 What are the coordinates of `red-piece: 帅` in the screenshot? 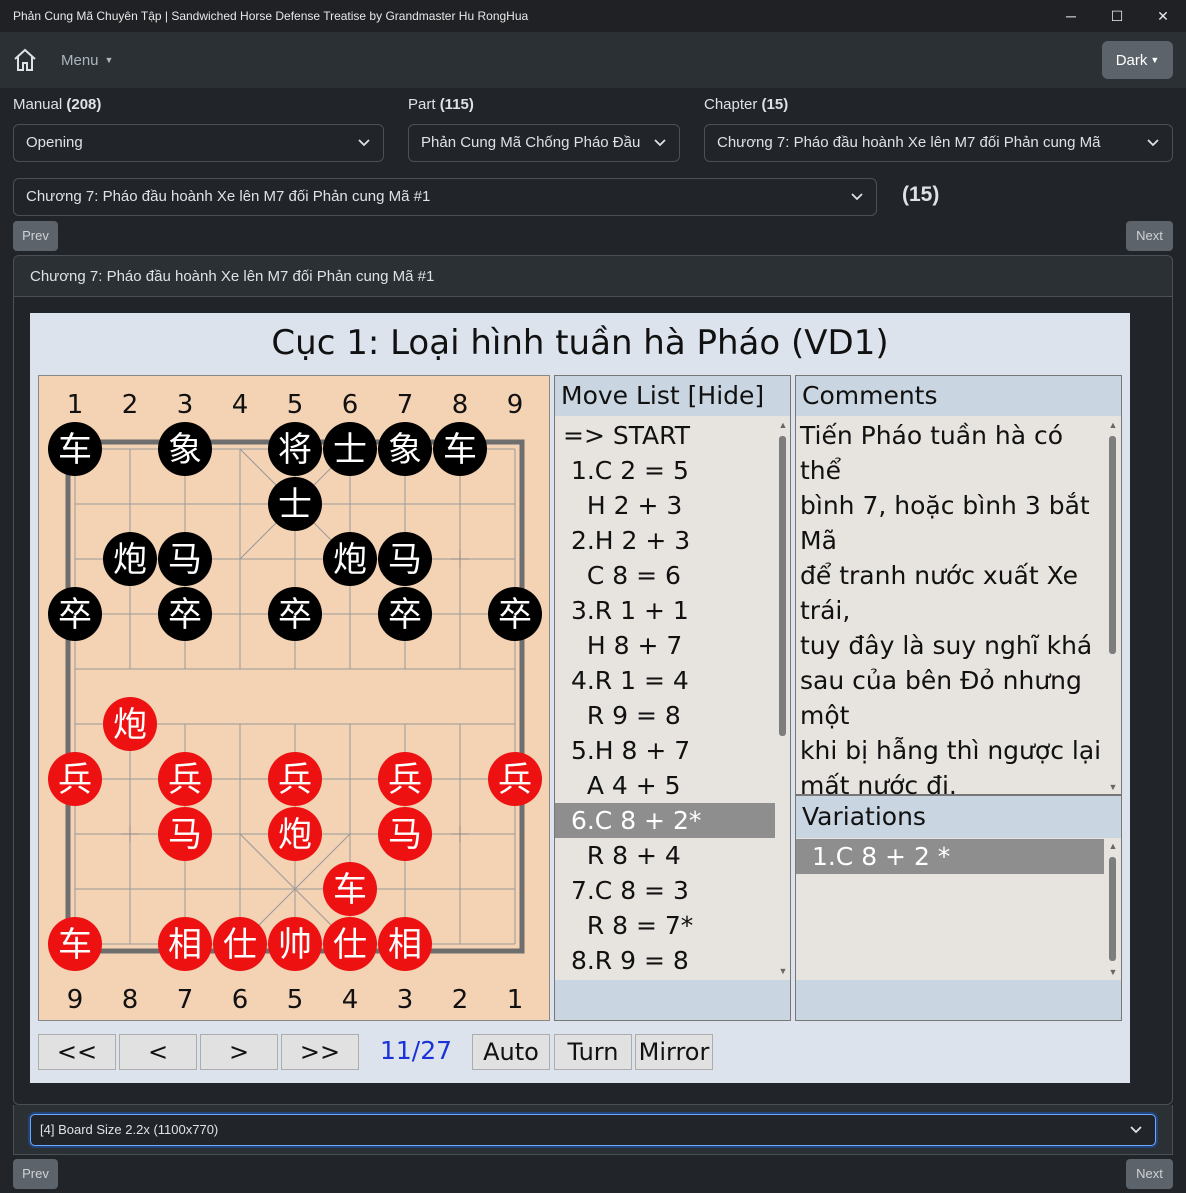 It's located at (295, 944).